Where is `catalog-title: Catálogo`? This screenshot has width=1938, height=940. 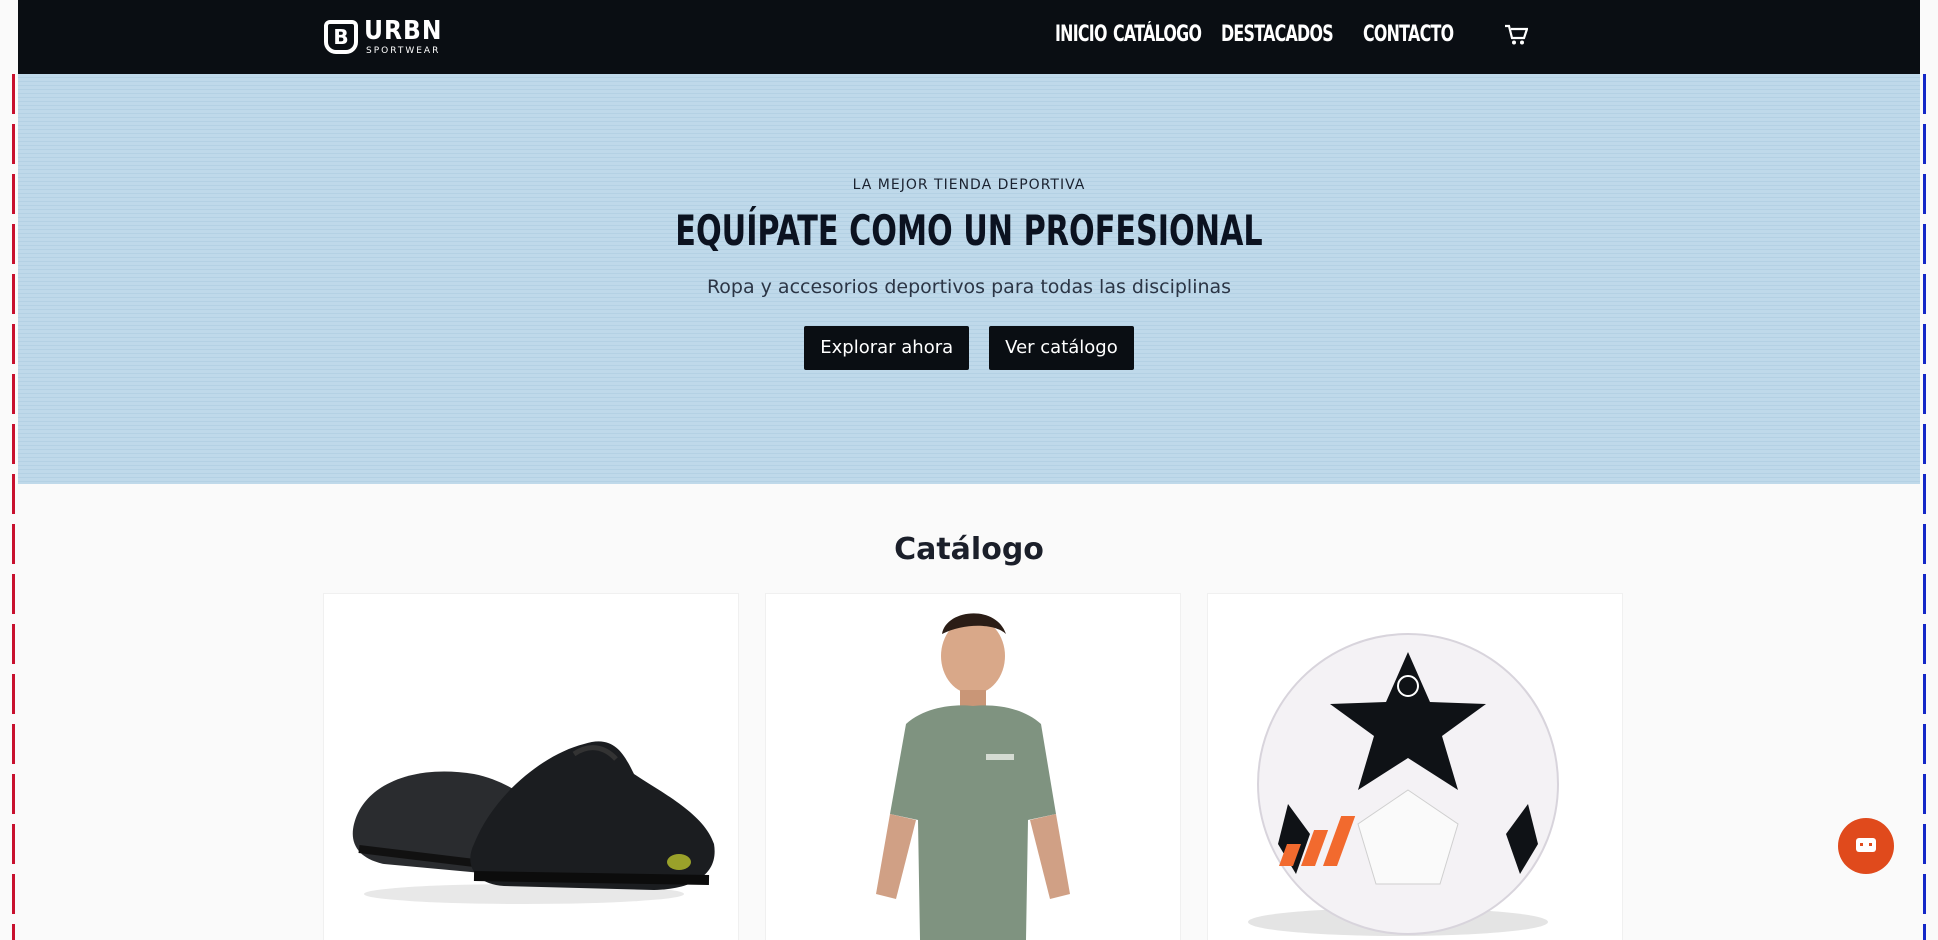 catalog-title: Catálogo is located at coordinates (969, 549).